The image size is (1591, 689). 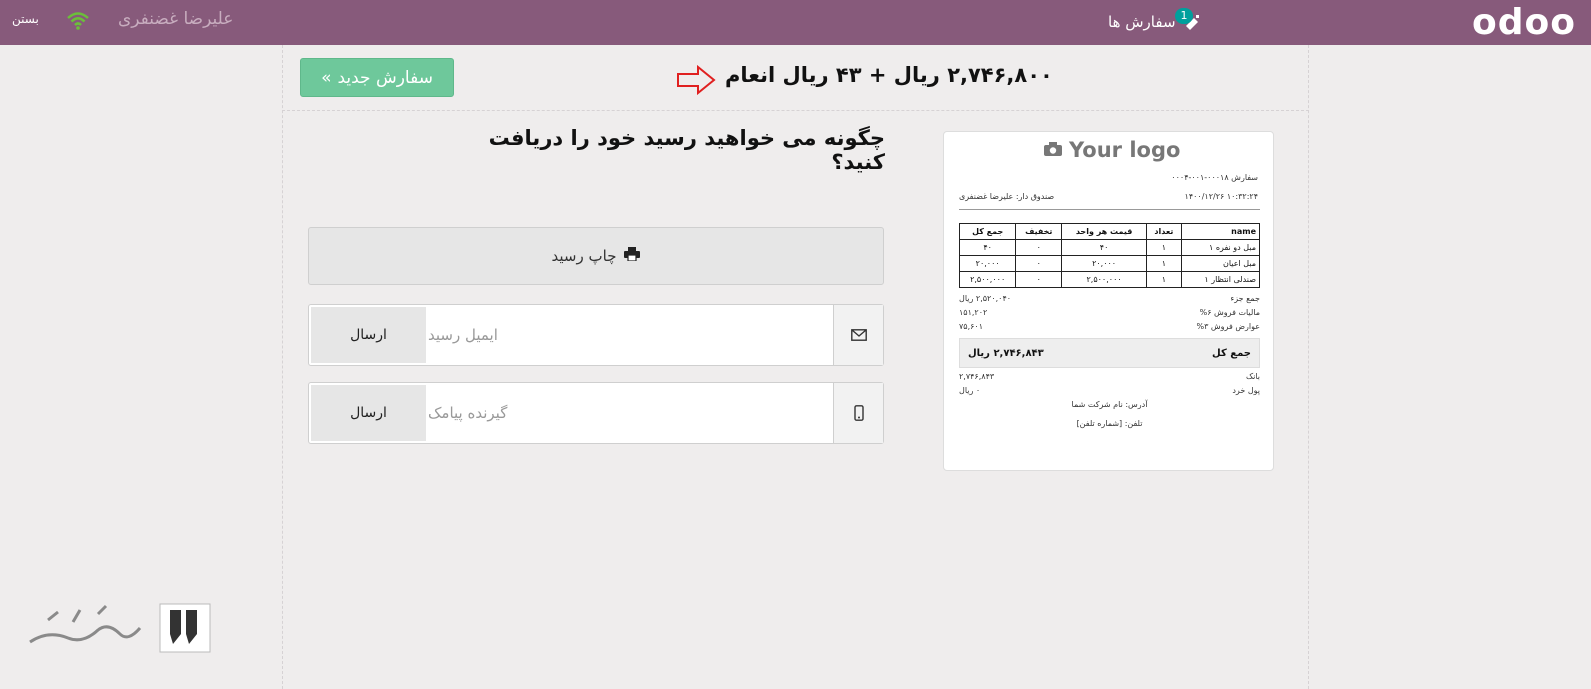 I want to click on receipt-datetime: ۱۴۰۰/۱۲/۲۶ ۱۰:۳۲:۲۴, so click(x=1221, y=196).